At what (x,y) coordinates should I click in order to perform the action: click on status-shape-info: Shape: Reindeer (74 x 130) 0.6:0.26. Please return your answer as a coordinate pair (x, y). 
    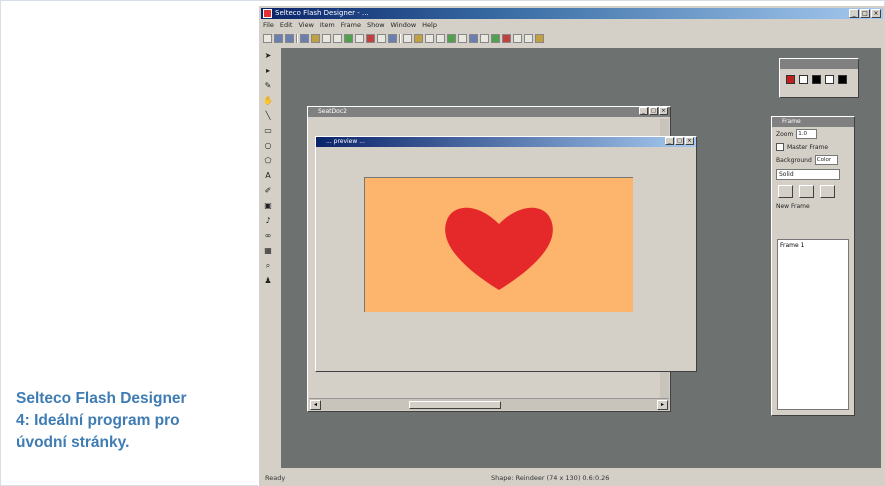
    Looking at the image, I should click on (550, 478).